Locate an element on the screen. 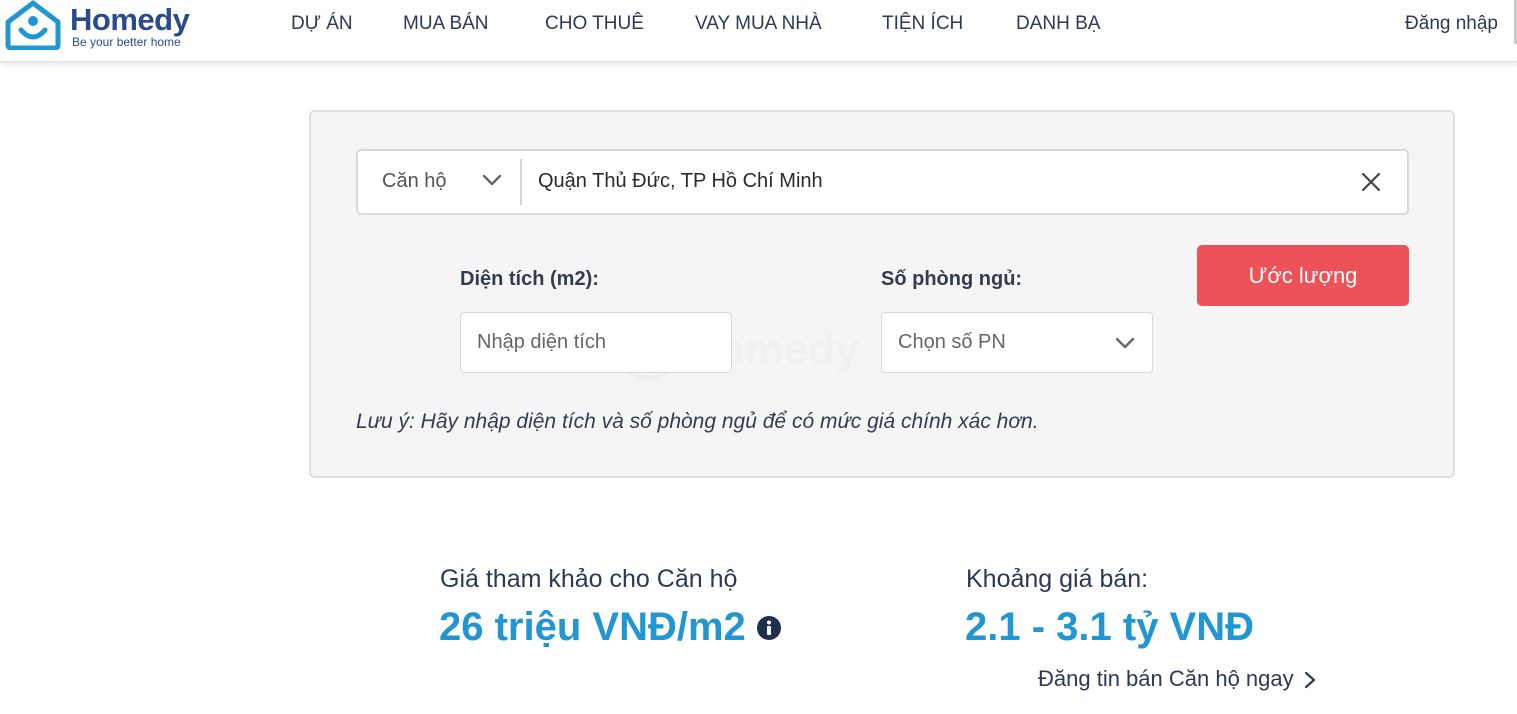 Image resolution: width=1517 pixels, height=714 pixels. reference-price-value: 26 triệu VNĐ/m2 is located at coordinates (592, 627).